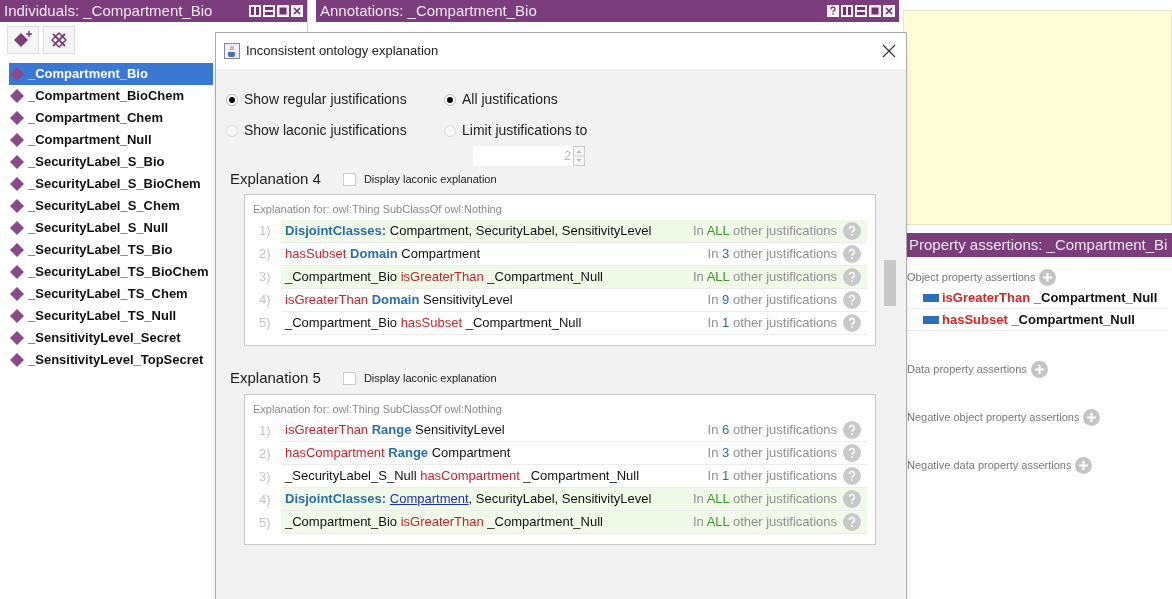  I want to click on crossed-diamond-icon, so click(59, 40).